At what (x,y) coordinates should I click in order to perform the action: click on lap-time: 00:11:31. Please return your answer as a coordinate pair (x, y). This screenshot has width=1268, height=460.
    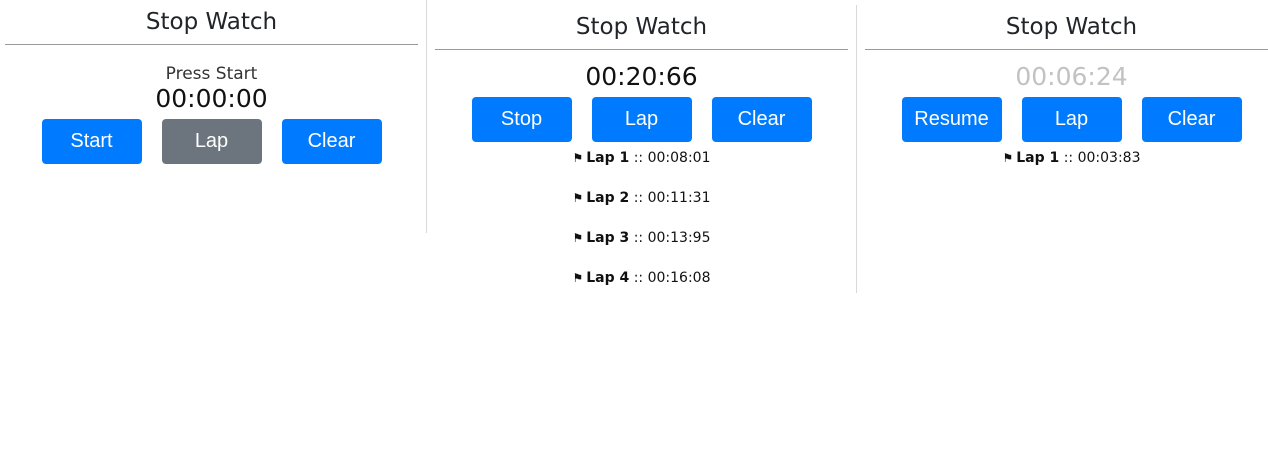
    Looking at the image, I should click on (679, 198).